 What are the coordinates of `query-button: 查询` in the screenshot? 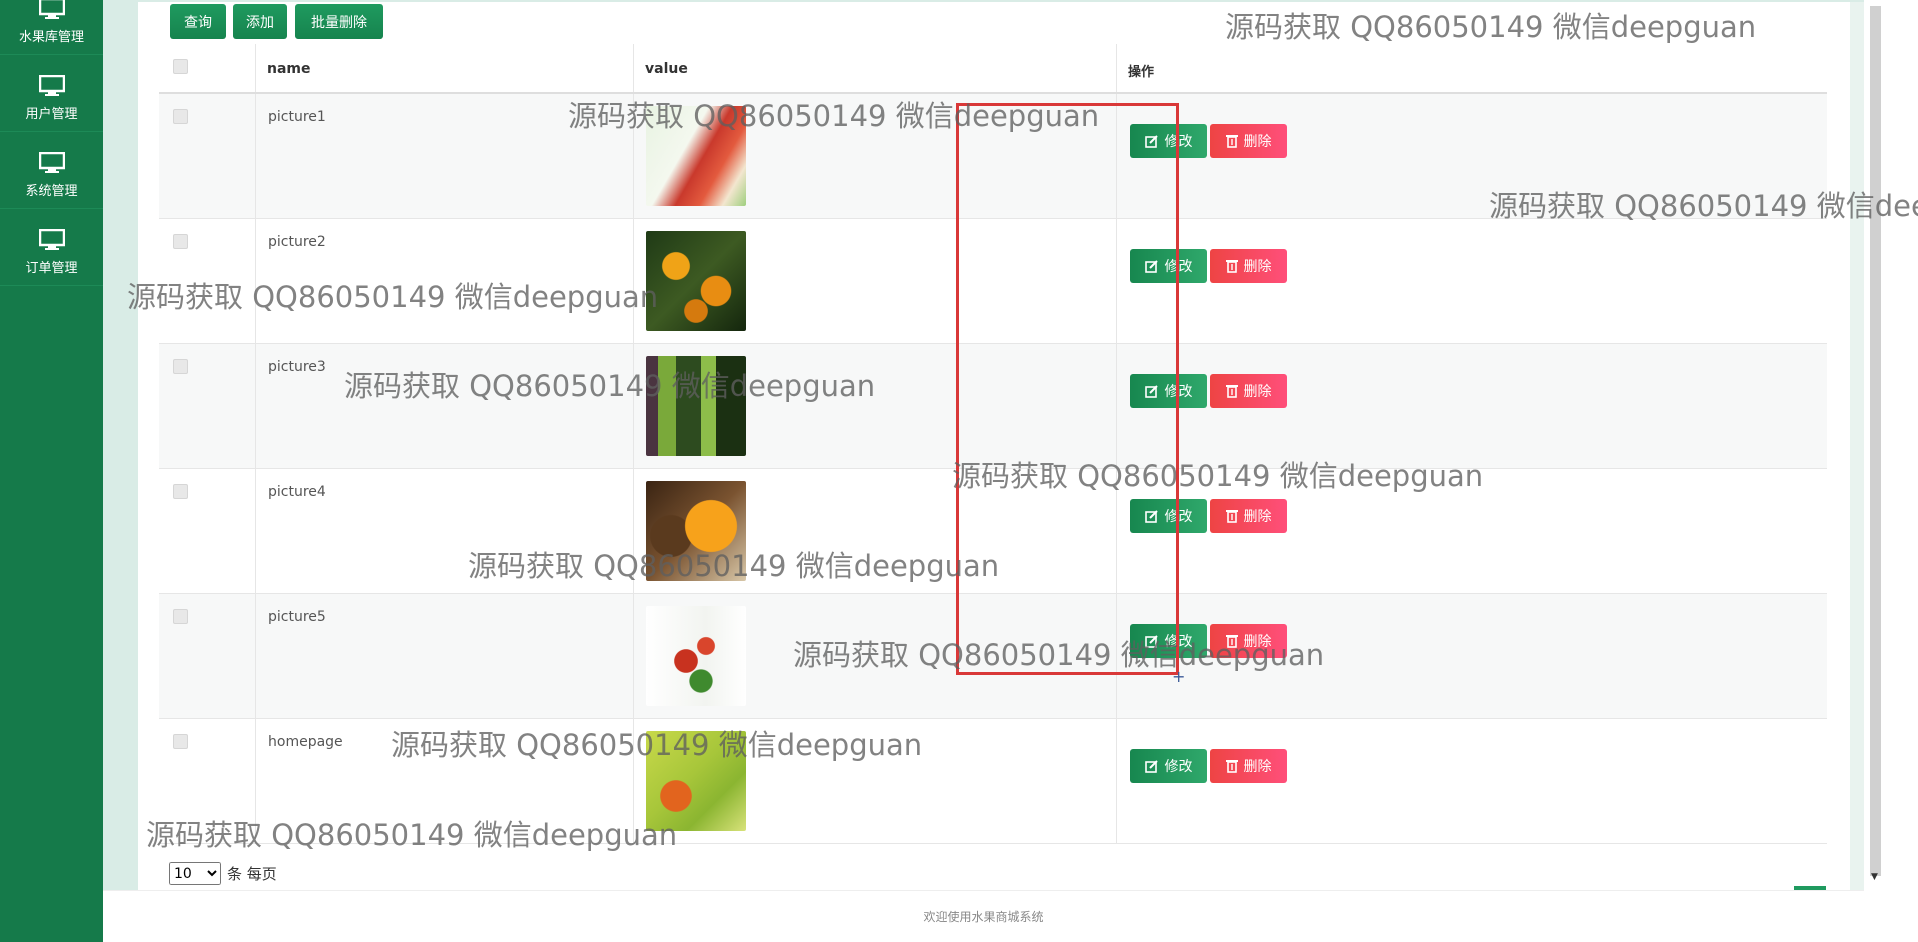 It's located at (198, 21).